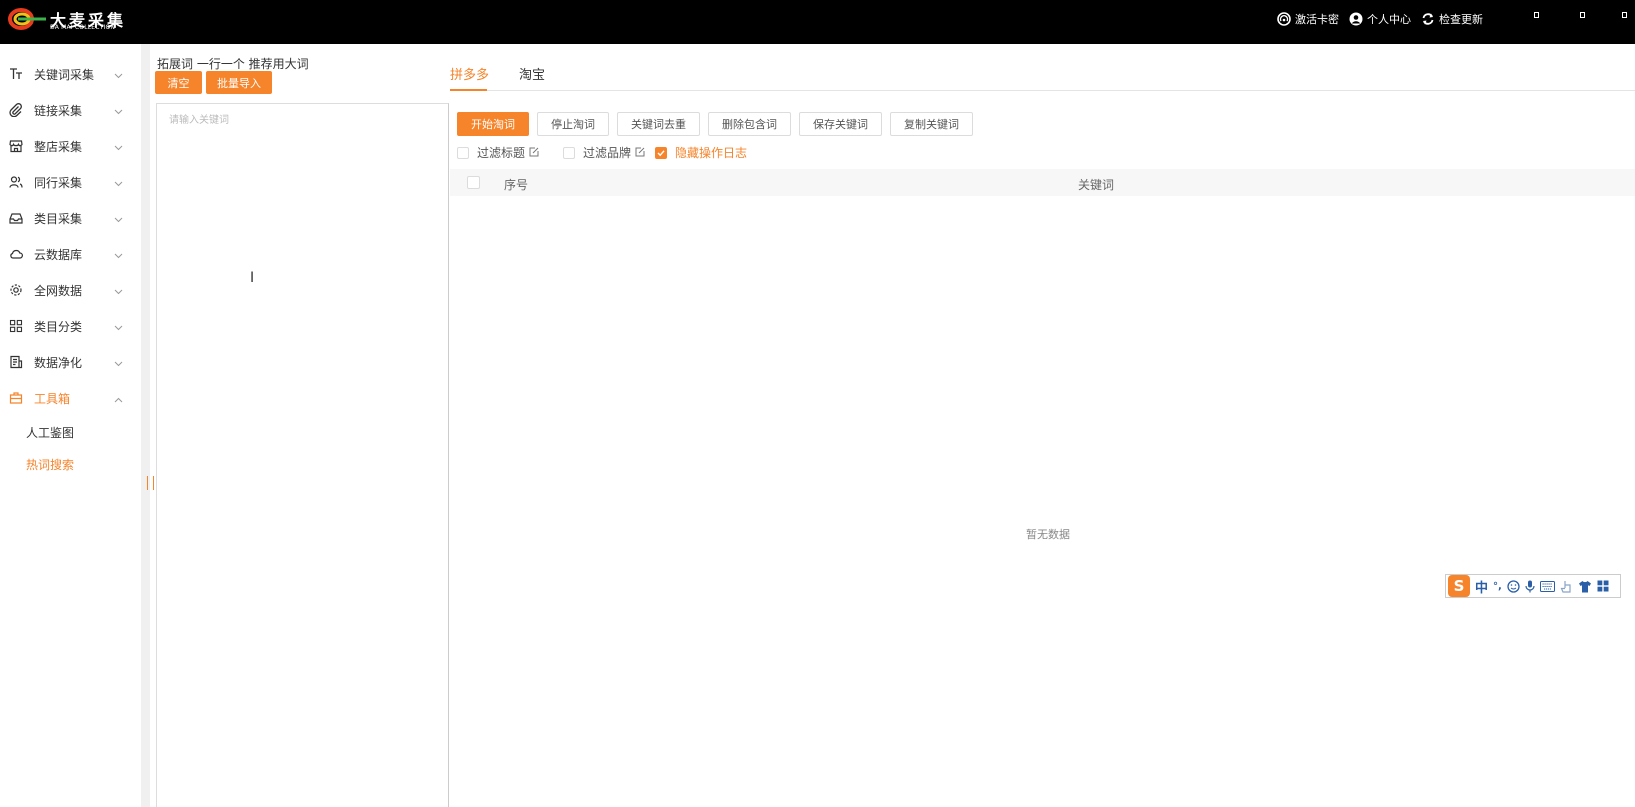 Image resolution: width=1635 pixels, height=807 pixels. I want to click on sidebar-subitem-manual-image-check: 人工鉴图, so click(70, 432).